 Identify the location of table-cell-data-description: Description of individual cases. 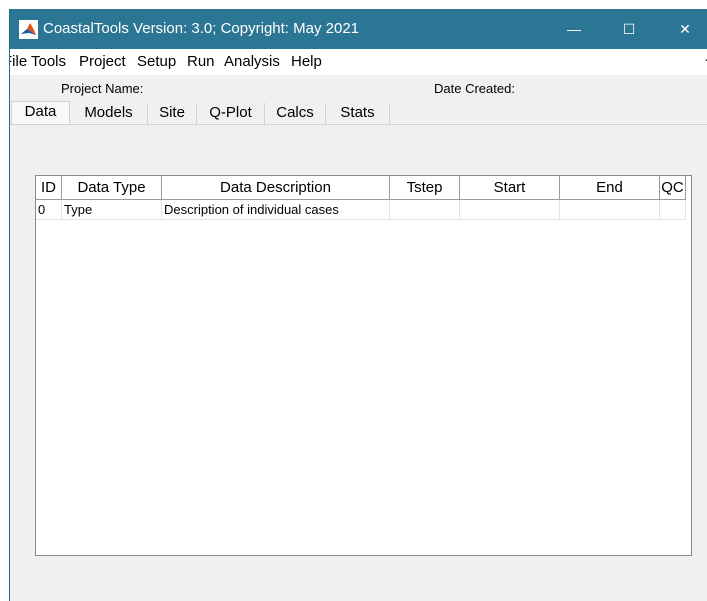
(276, 210).